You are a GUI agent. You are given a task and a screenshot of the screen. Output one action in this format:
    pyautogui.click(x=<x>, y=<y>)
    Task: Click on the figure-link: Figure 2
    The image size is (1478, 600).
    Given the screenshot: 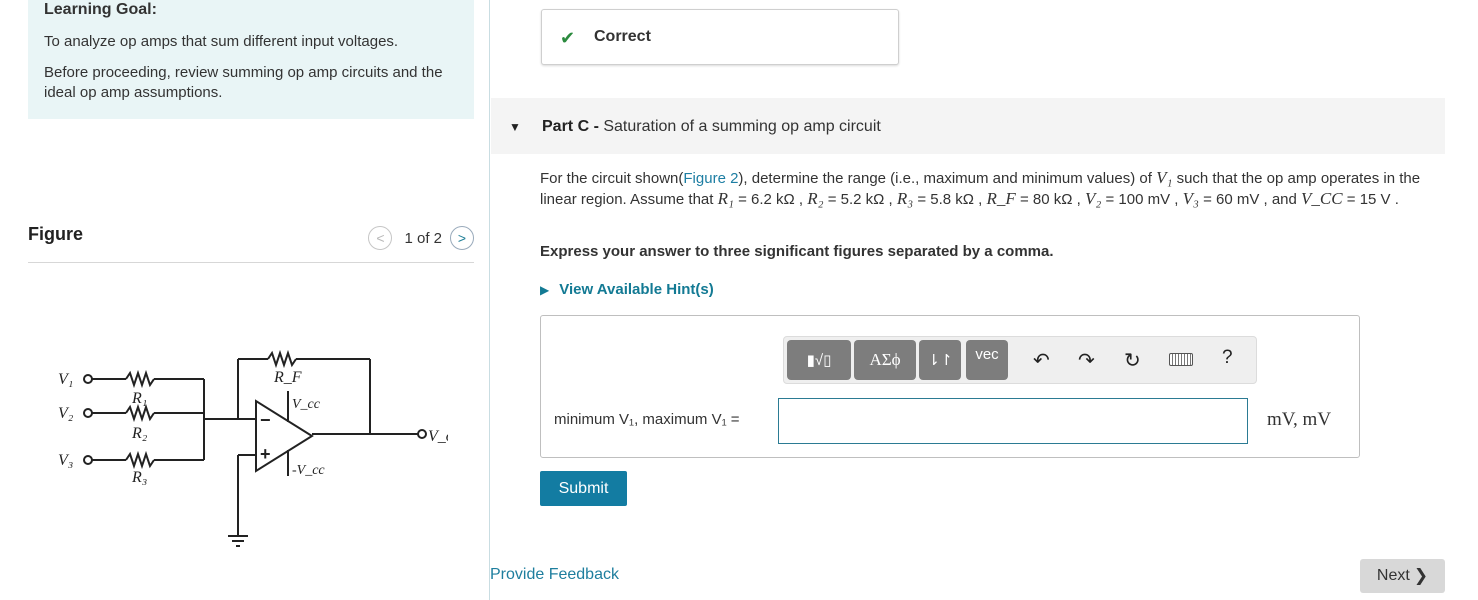 What is the action you would take?
    pyautogui.click(x=710, y=178)
    